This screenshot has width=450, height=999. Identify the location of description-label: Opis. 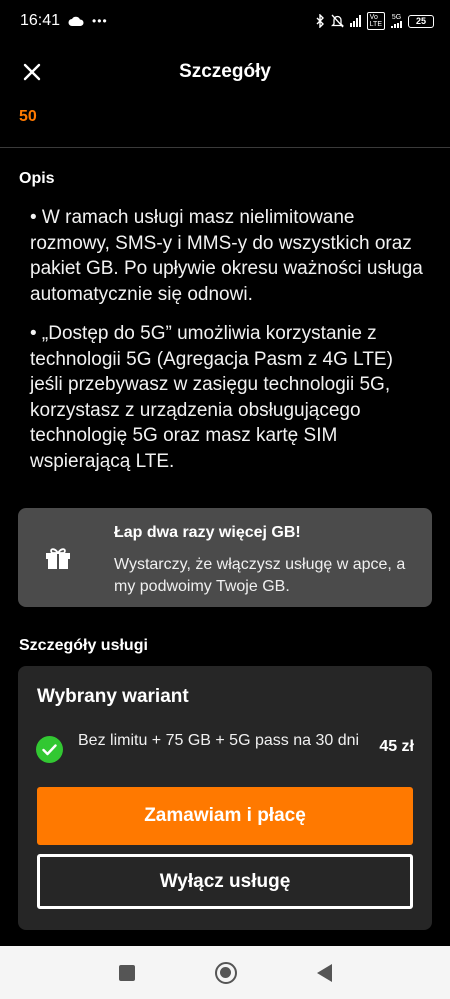
(37, 178).